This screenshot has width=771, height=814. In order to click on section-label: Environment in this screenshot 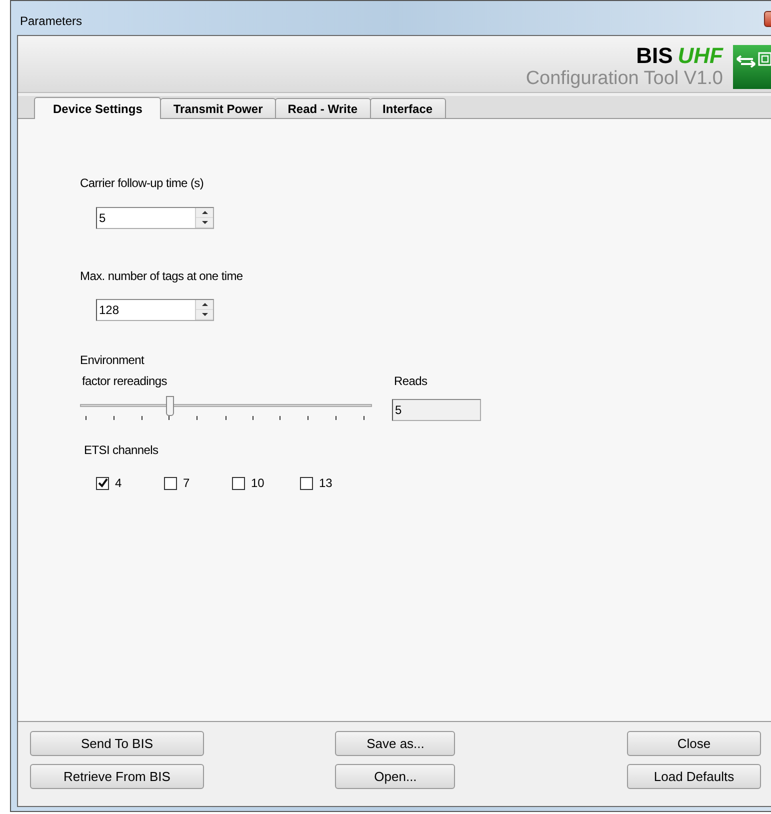, I will do `click(113, 360)`.